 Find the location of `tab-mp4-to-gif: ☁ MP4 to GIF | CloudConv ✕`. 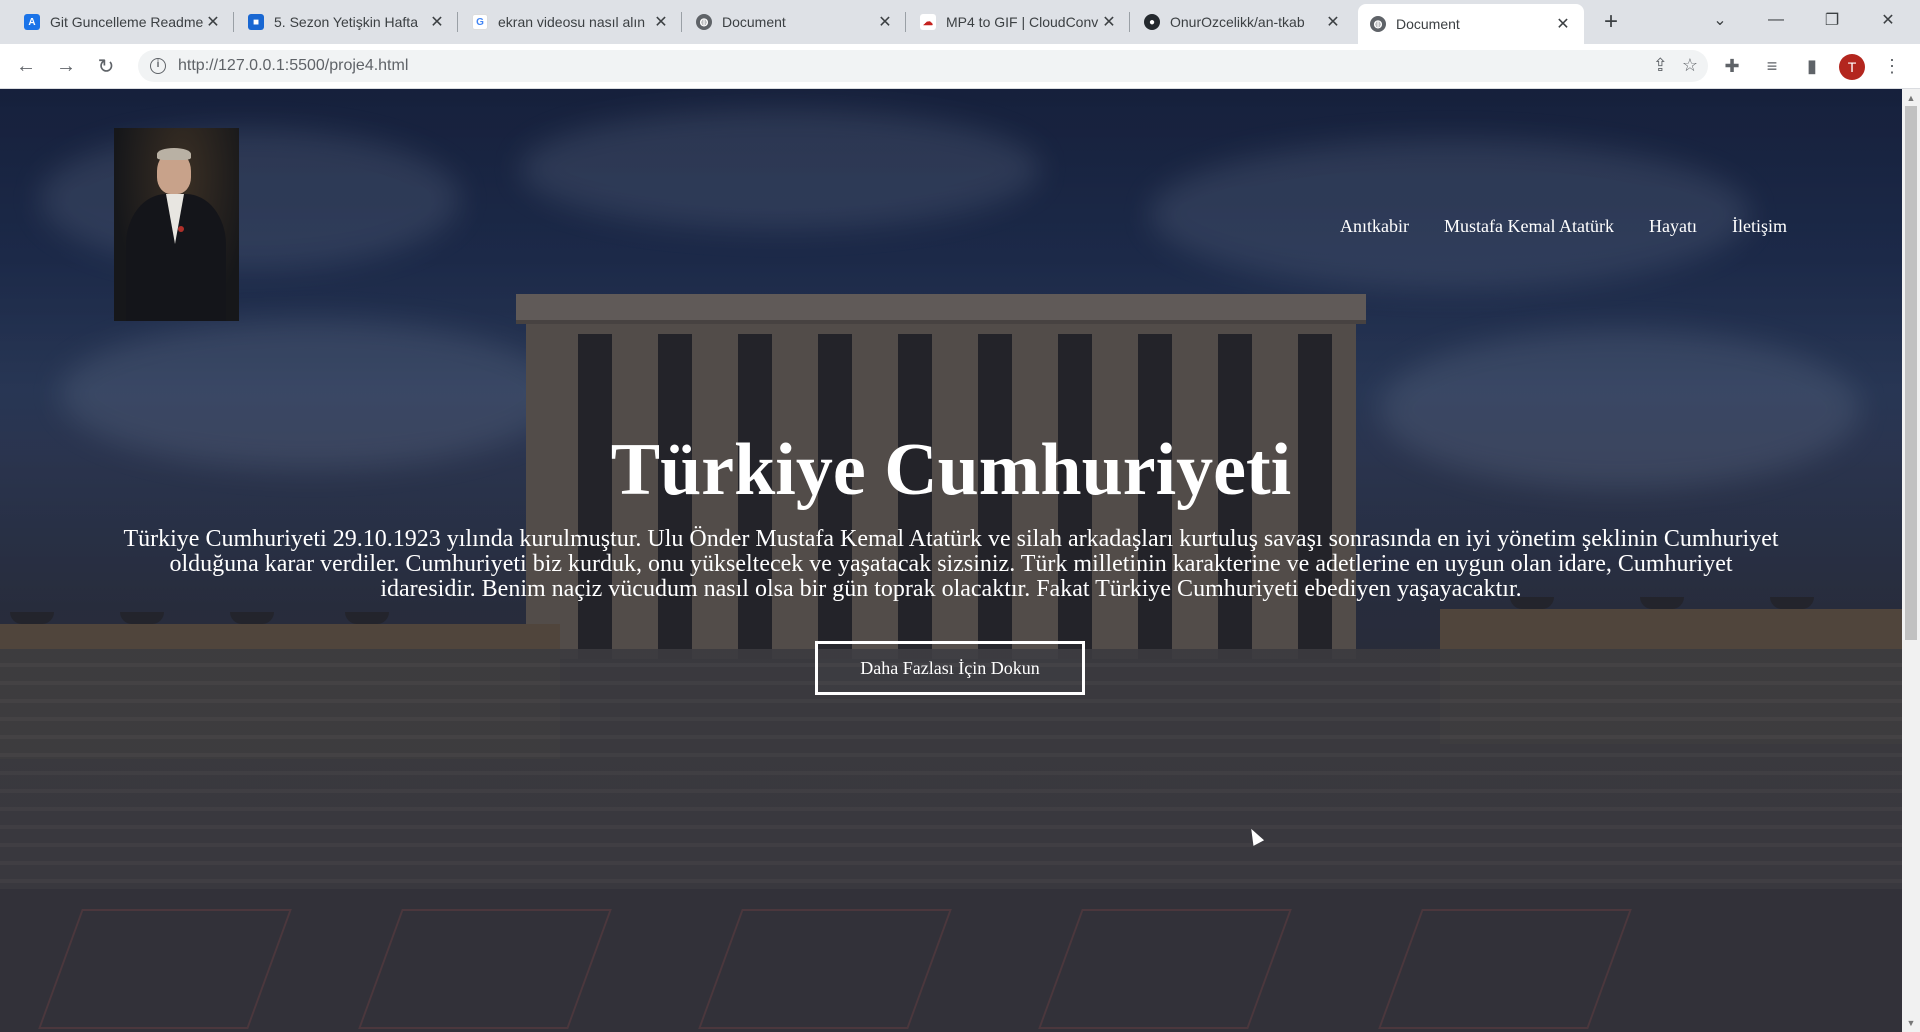

tab-mp4-to-gif: ☁ MP4 to GIF | CloudConv ✕ is located at coordinates (1019, 22).